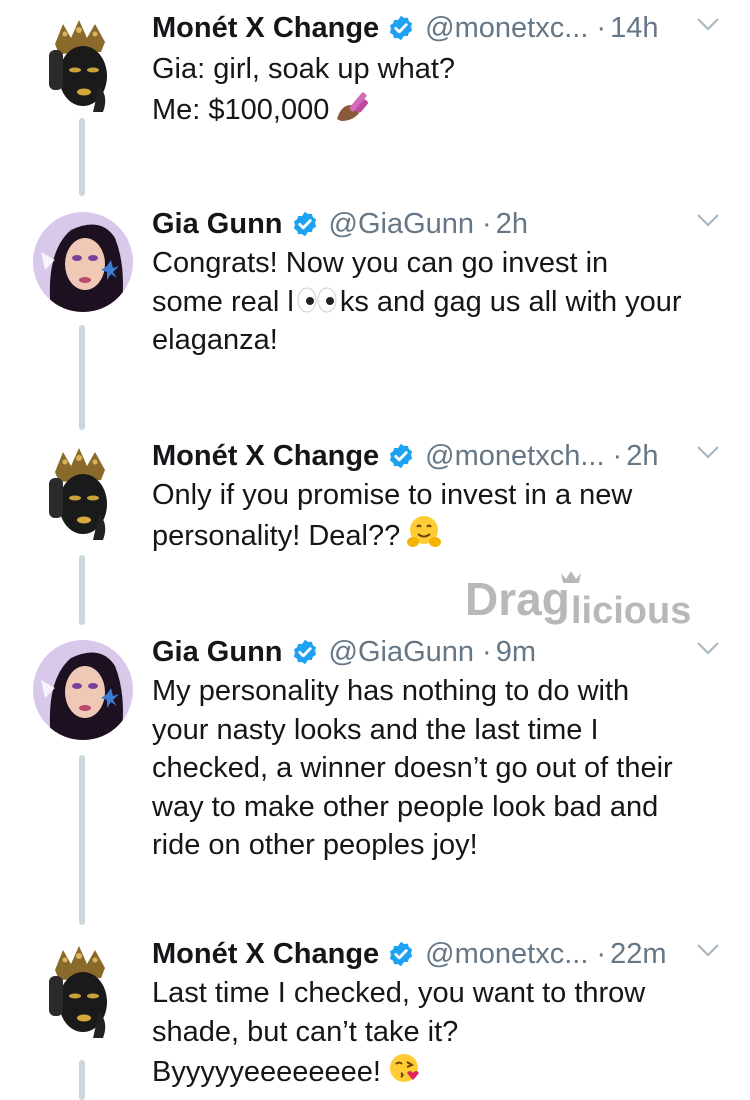 This screenshot has height=1100, width=750. Describe the element at coordinates (399, 993) in the screenshot. I see `tweet-line: Last time I checked, you want to throw` at that location.